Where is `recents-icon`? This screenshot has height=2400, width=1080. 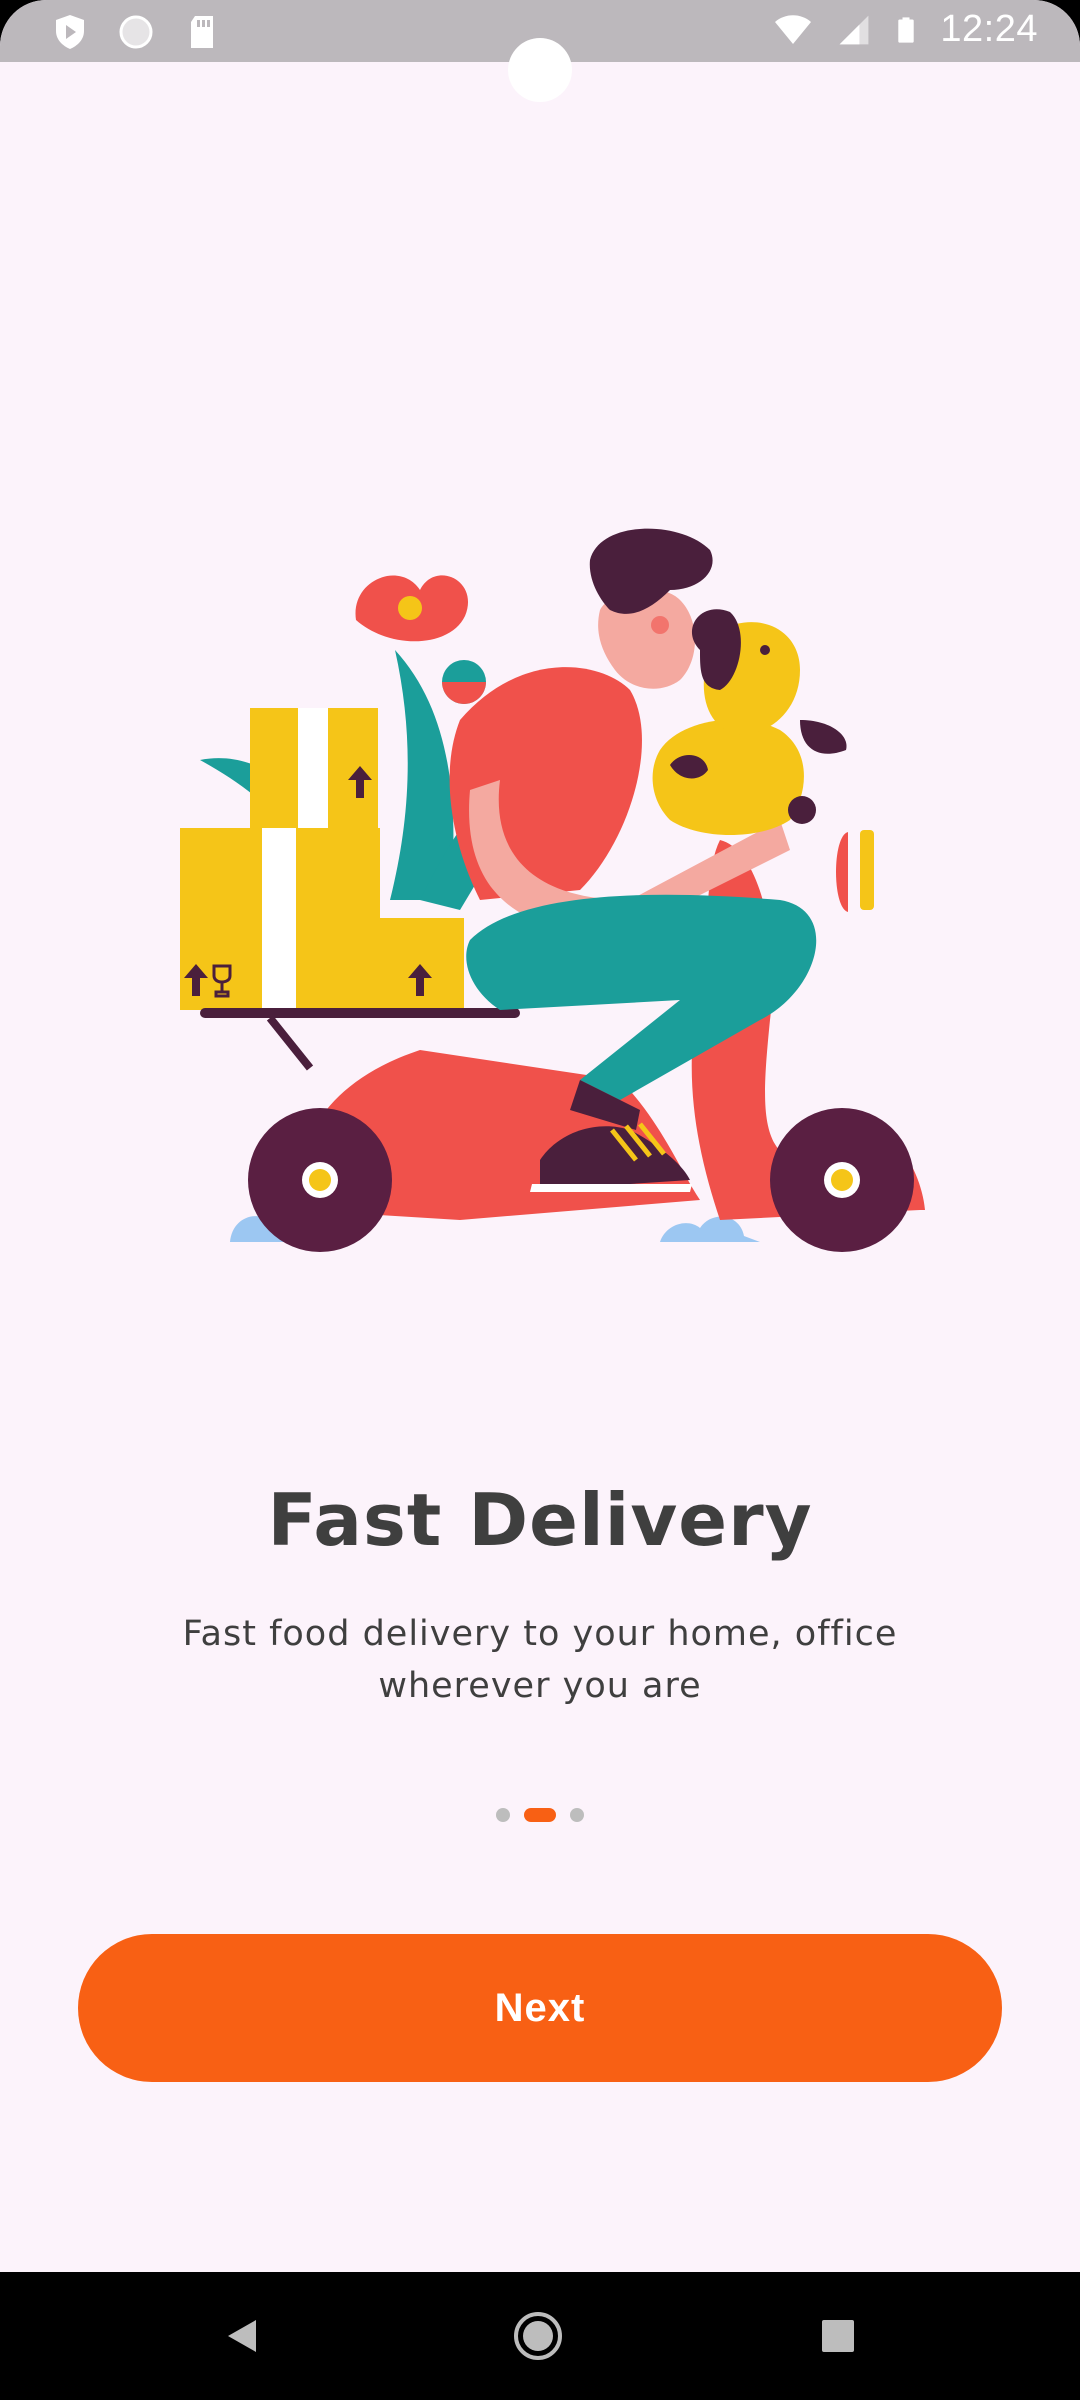
recents-icon is located at coordinates (838, 2336).